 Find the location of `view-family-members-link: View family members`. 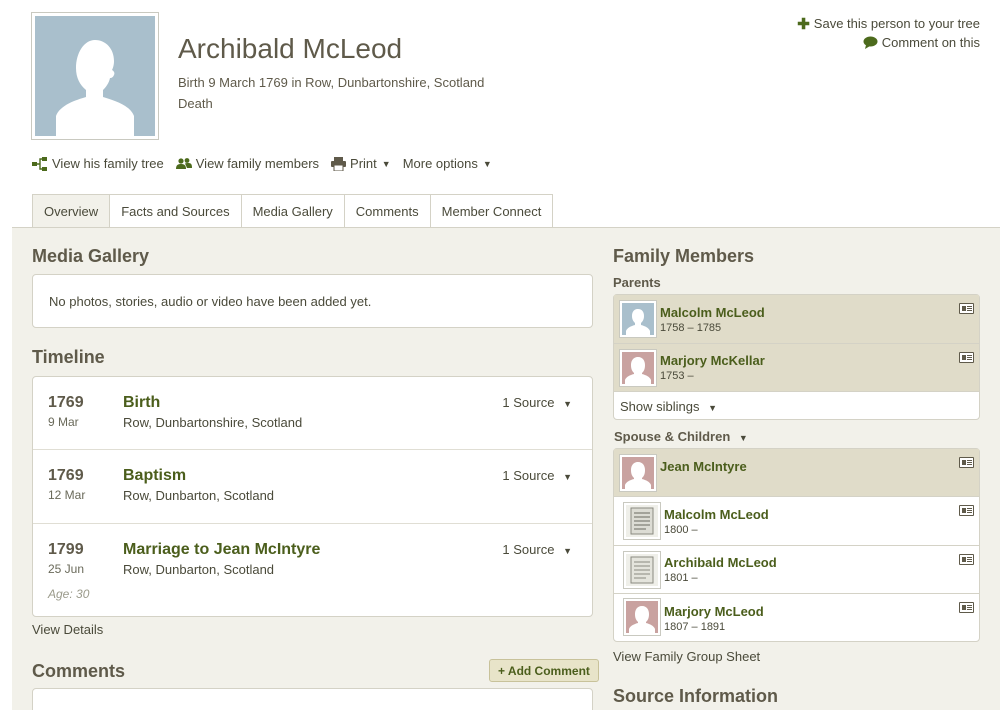

view-family-members-link: View family members is located at coordinates (247, 163).